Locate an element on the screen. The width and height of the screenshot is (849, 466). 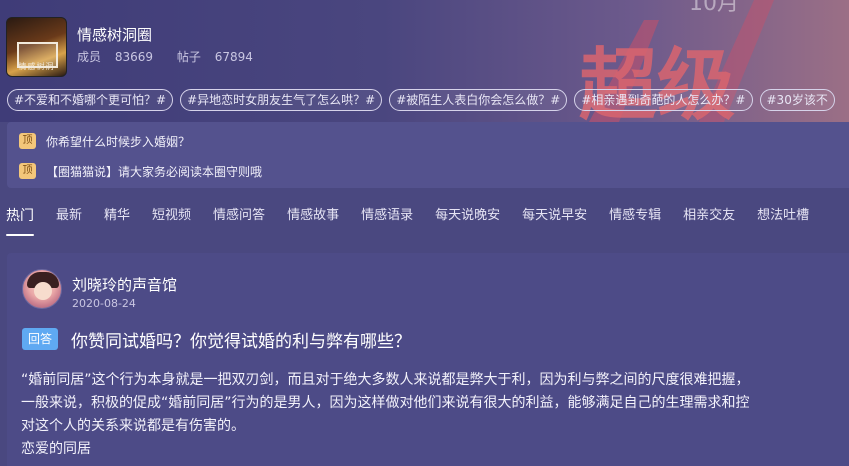
post-body-line: 恋爱的同居 is located at coordinates (56, 449).